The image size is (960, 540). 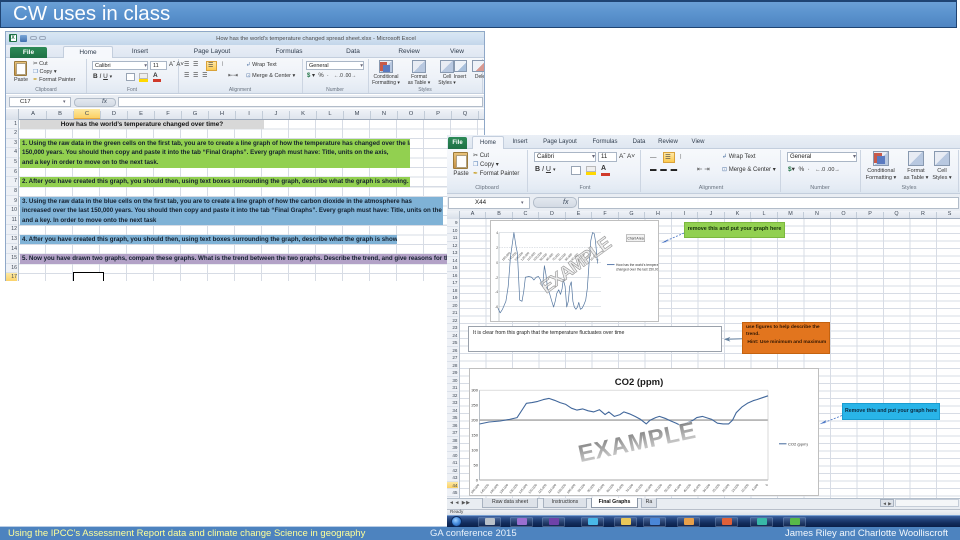 I want to click on svg-text: 135,000, so click(x=503, y=489).